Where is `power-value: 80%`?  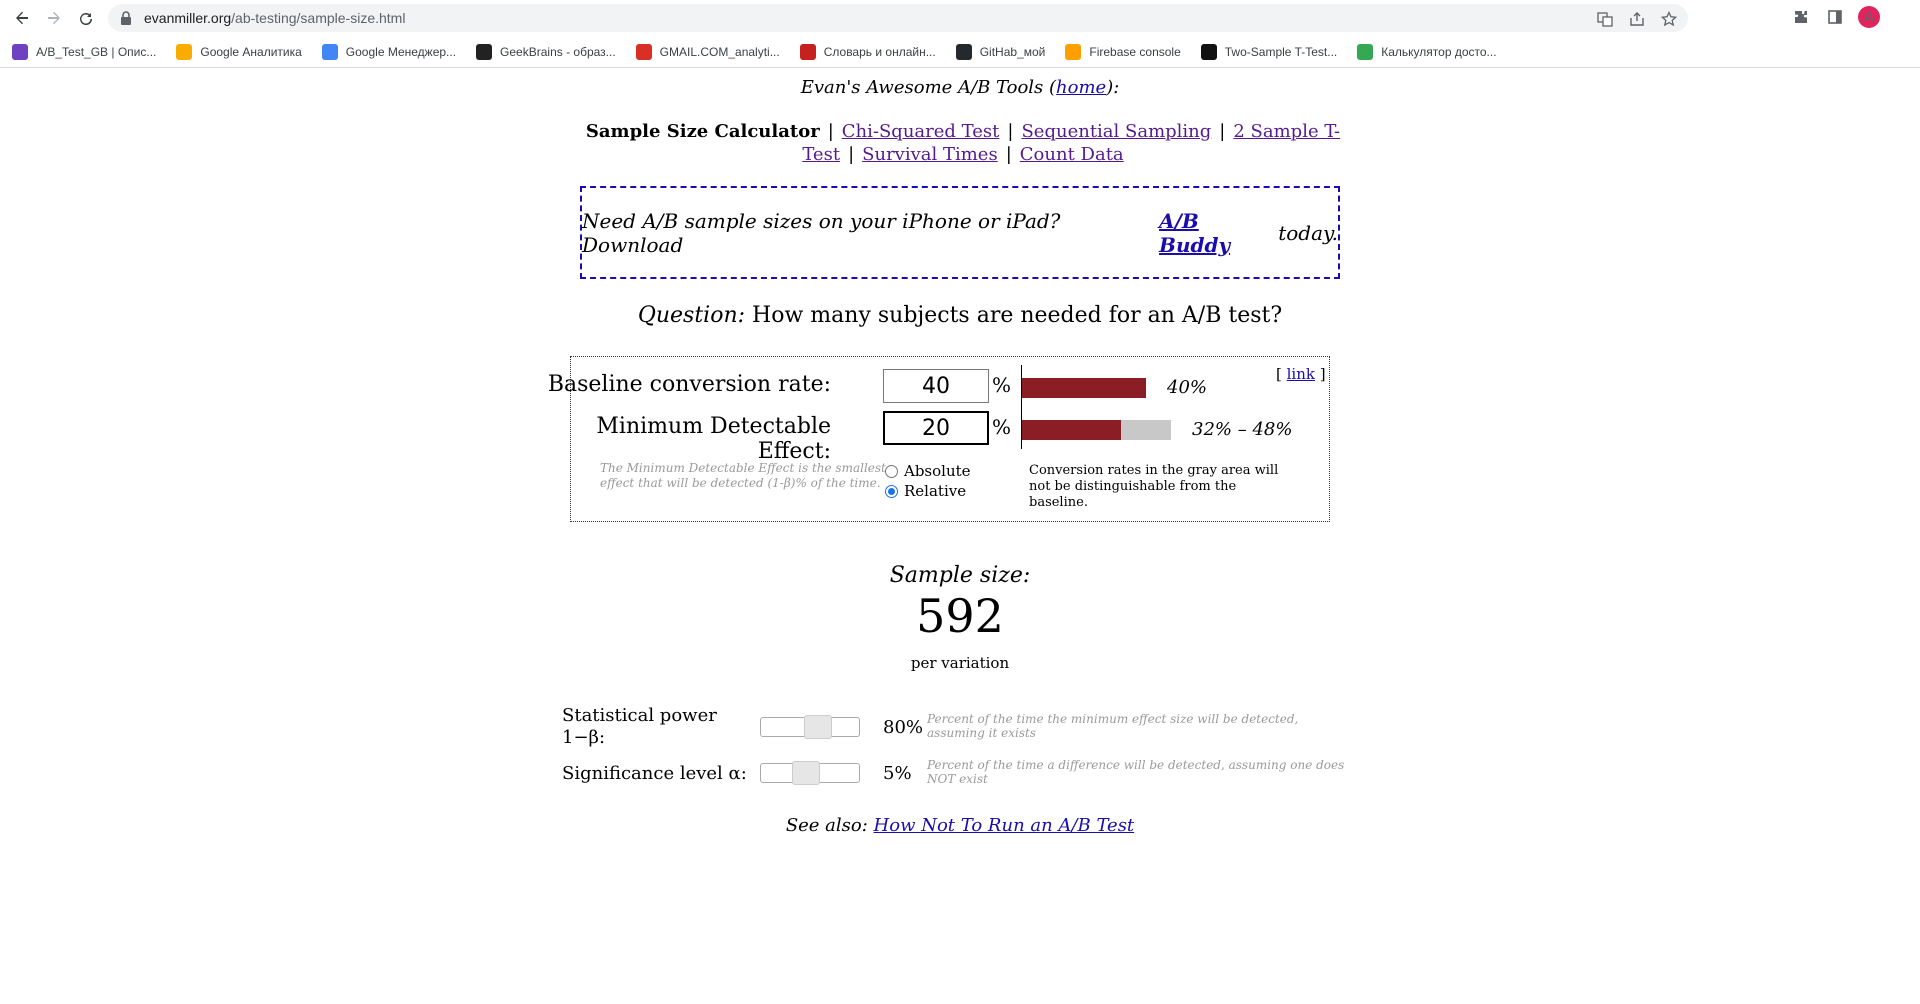
power-value: 80% is located at coordinates (903, 727).